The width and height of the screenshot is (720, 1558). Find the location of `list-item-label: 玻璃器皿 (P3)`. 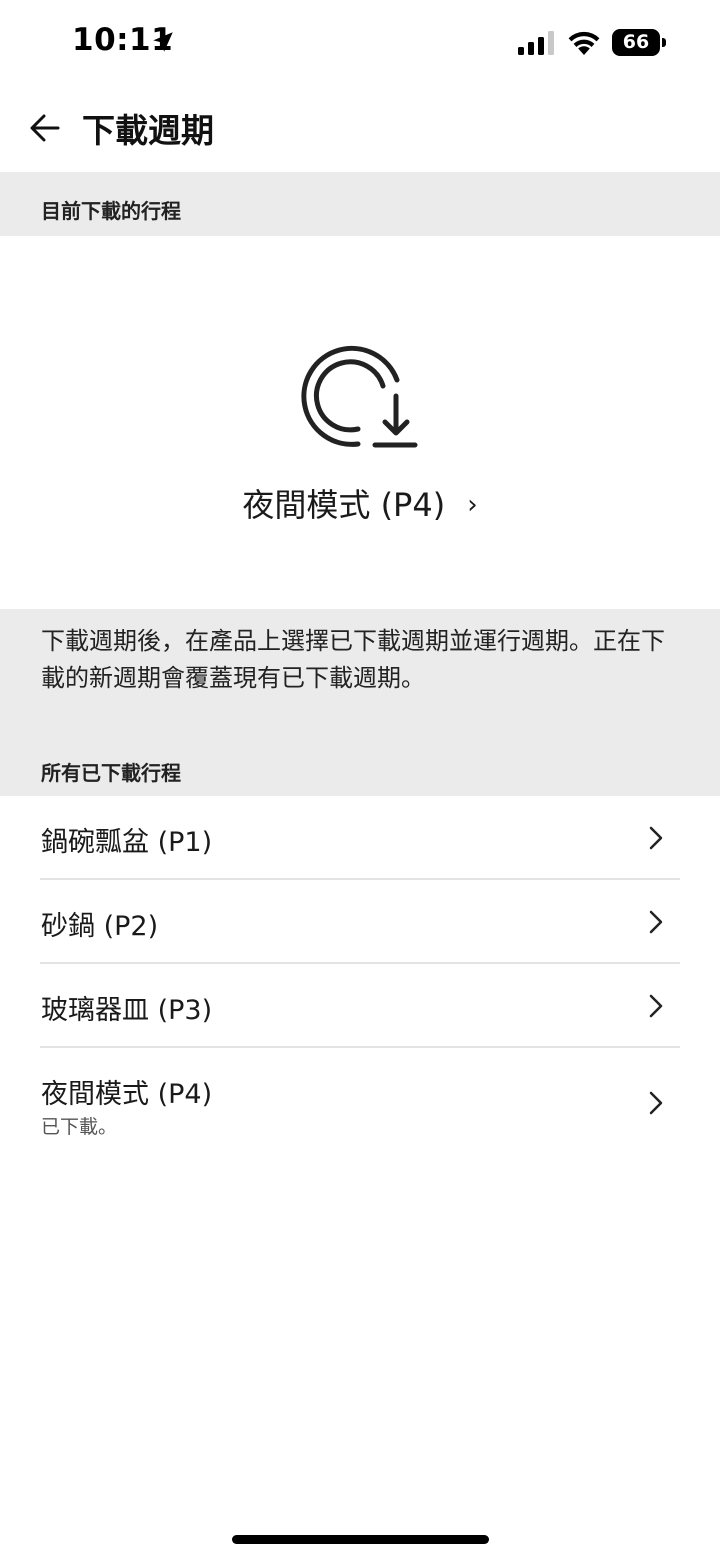

list-item-label: 玻璃器皿 (P3) is located at coordinates (127, 1010).